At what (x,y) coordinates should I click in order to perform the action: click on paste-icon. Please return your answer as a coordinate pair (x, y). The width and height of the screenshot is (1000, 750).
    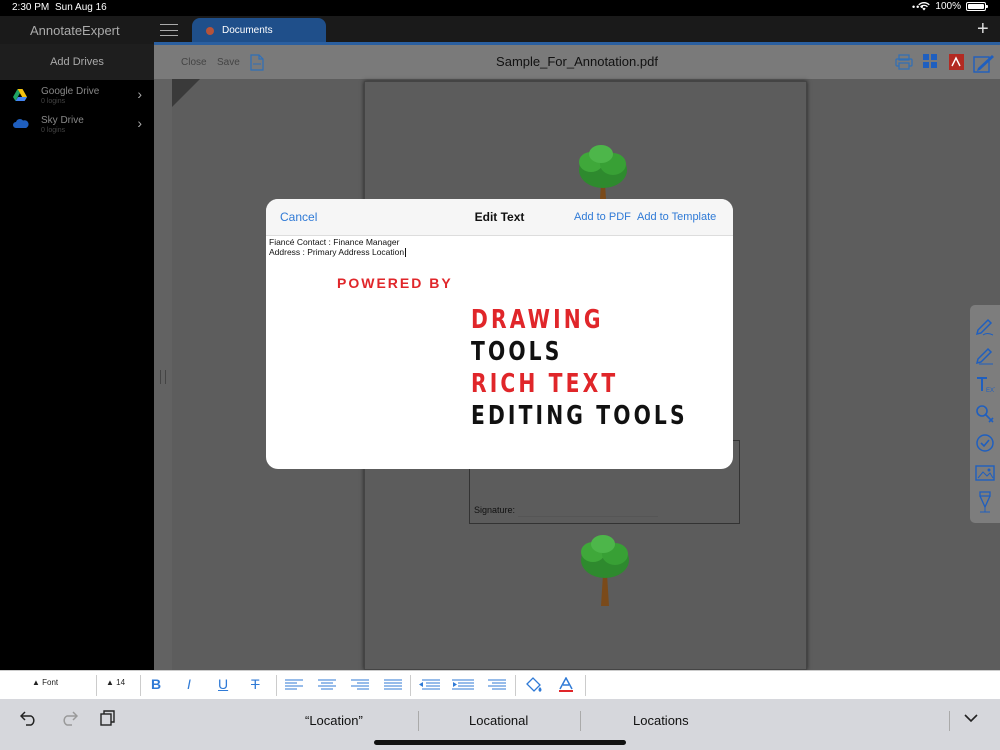
    Looking at the image, I should click on (108, 718).